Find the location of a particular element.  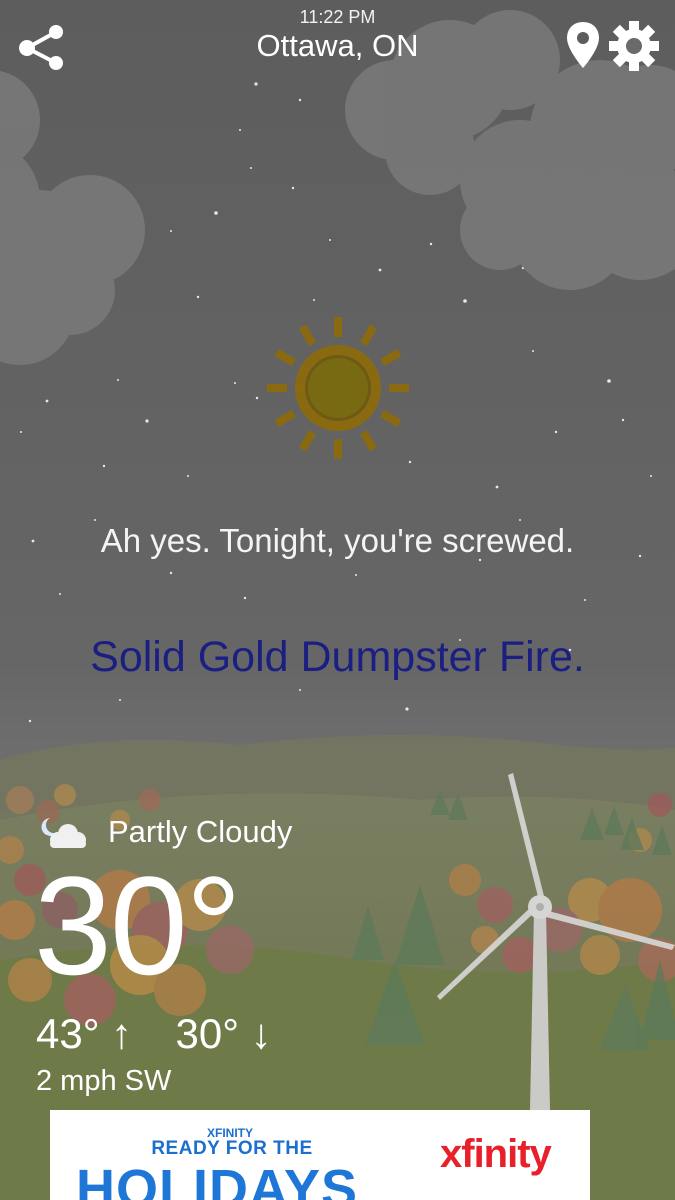

low-temperature: 30° ↓ is located at coordinates (223, 1033).